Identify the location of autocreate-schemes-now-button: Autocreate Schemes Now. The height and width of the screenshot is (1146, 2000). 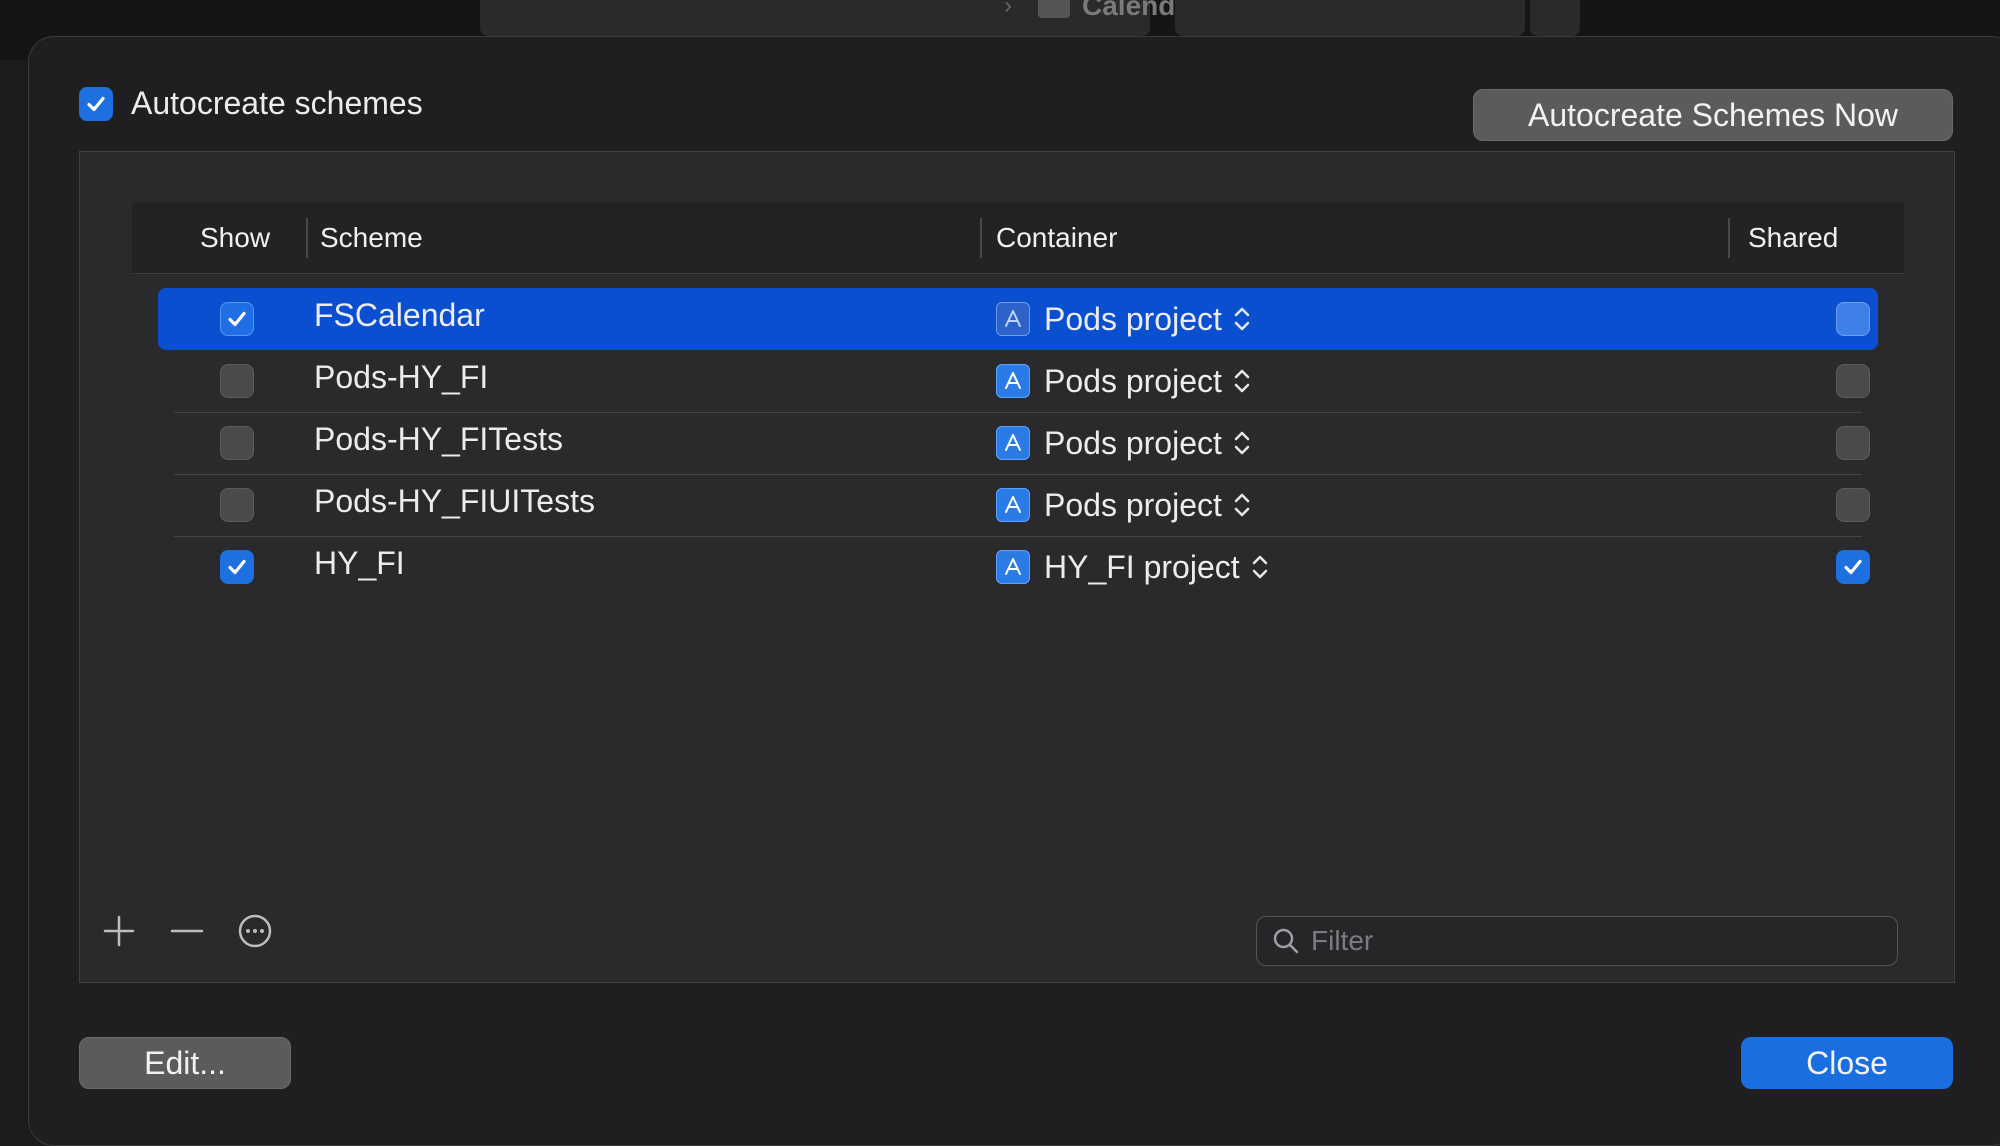
(1713, 115).